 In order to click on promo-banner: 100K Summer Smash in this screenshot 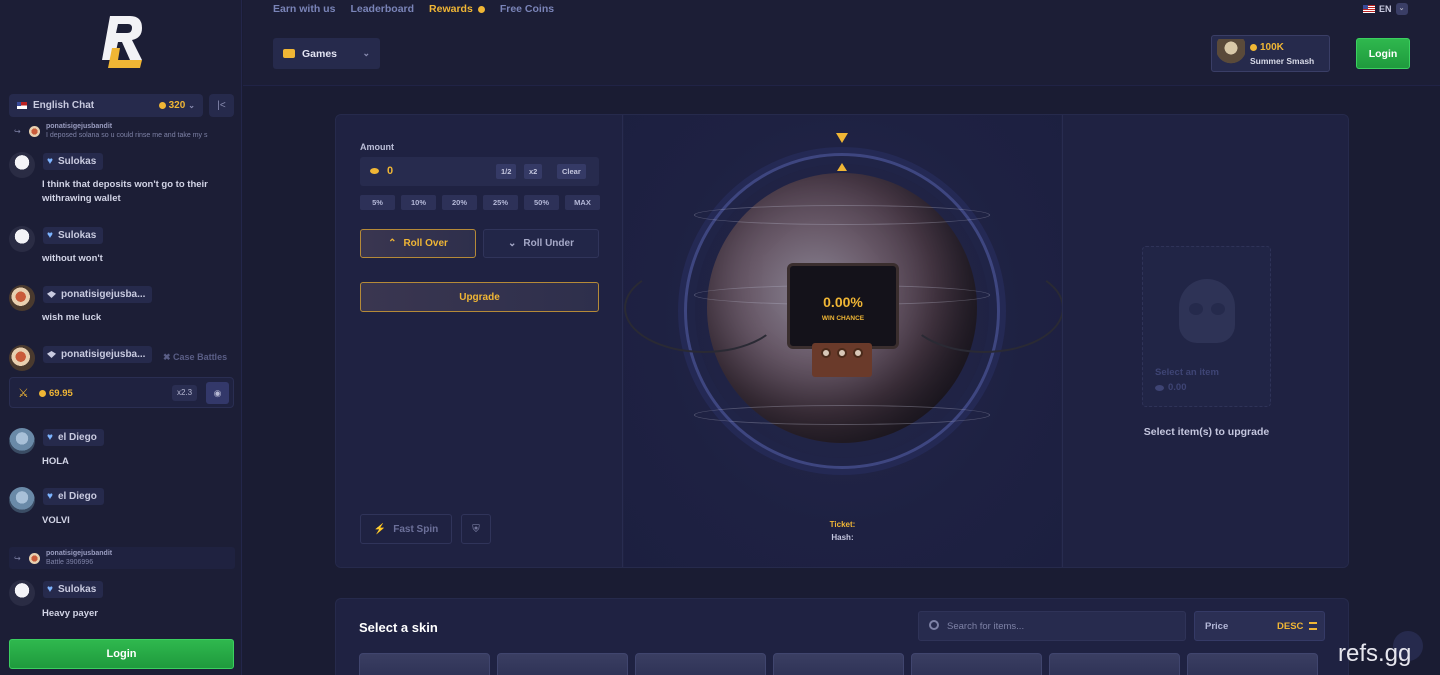, I will do `click(1270, 53)`.